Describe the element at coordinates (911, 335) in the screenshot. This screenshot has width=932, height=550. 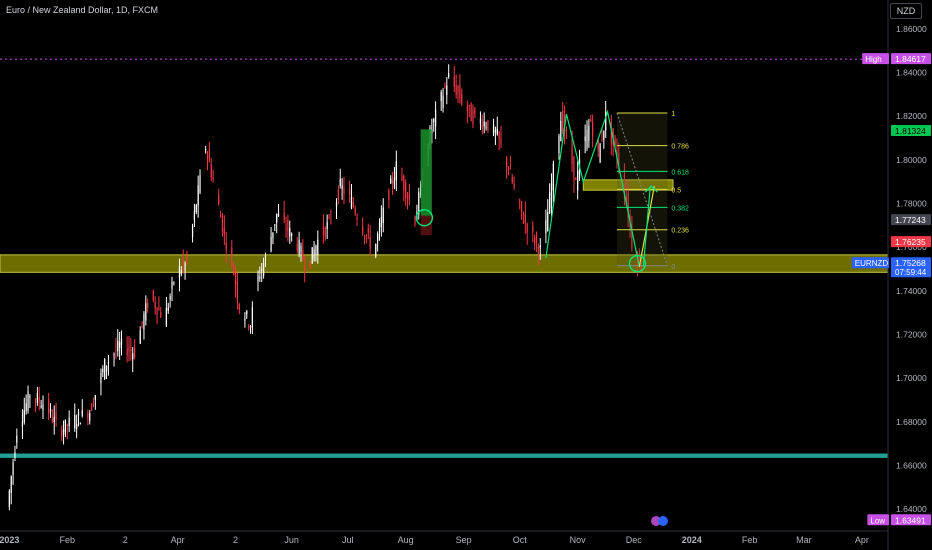
I see `y-tick-label: 1.72000` at that location.